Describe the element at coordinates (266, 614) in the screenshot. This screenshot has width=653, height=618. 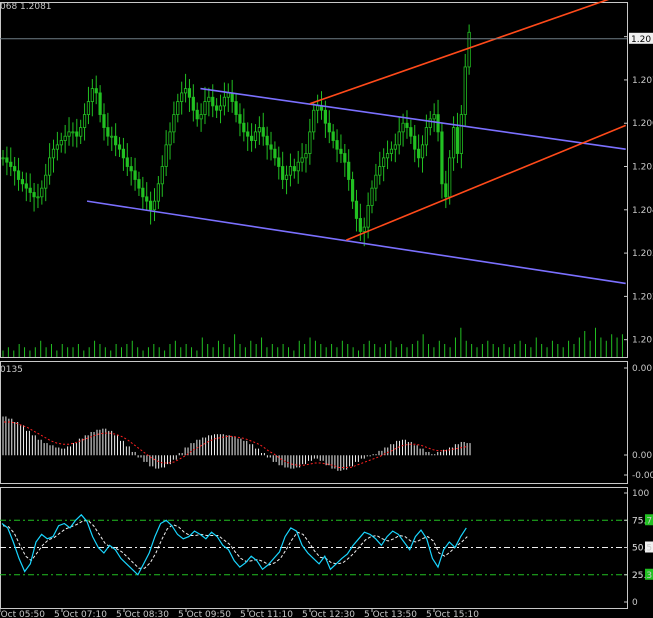
I see `time-tick-label: 5 Oct 11:10` at that location.